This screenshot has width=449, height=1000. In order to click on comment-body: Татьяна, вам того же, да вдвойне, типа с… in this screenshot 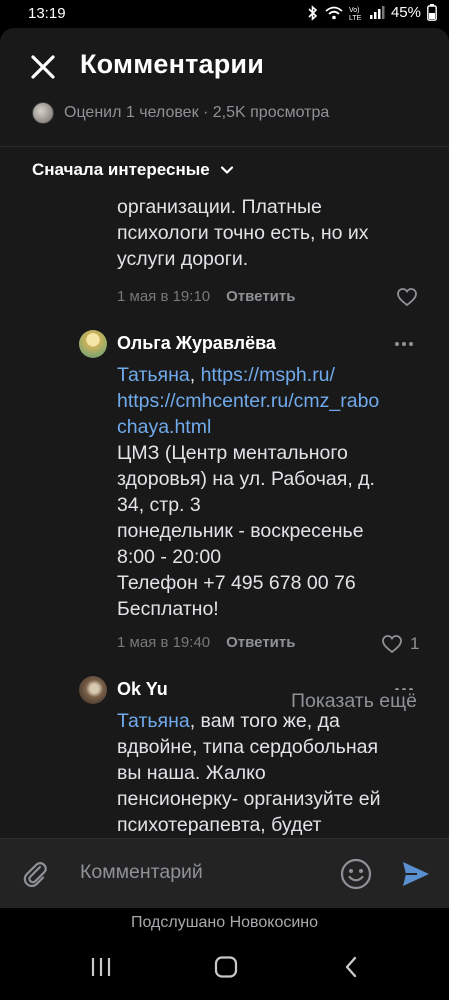, I will do `click(267, 773)`.